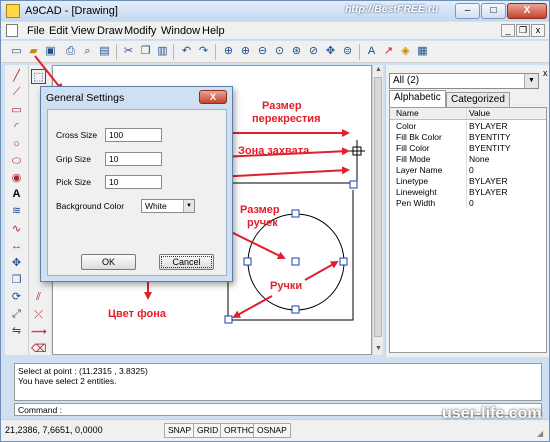 This screenshot has height=442, width=550. Describe the element at coordinates (16, 229) in the screenshot. I see `spline-icon: ∿` at that location.